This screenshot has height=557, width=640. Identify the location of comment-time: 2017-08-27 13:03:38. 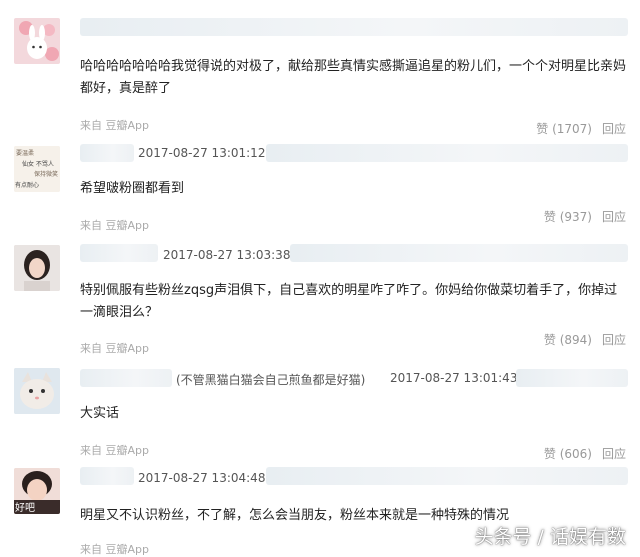
(227, 255).